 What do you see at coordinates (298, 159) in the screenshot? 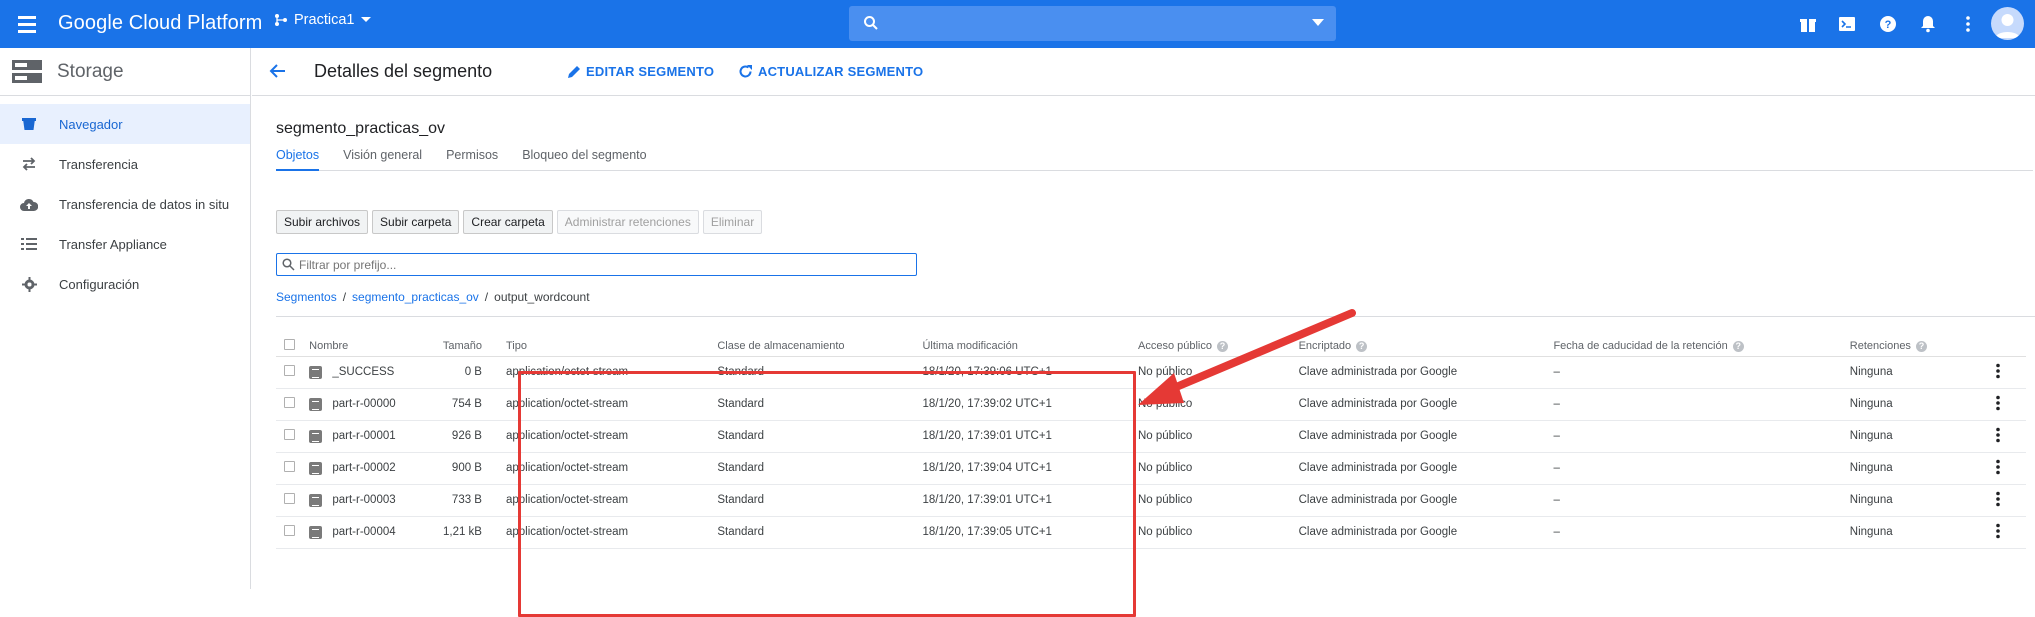
I see `tab-objetos: Objetos` at bounding box center [298, 159].